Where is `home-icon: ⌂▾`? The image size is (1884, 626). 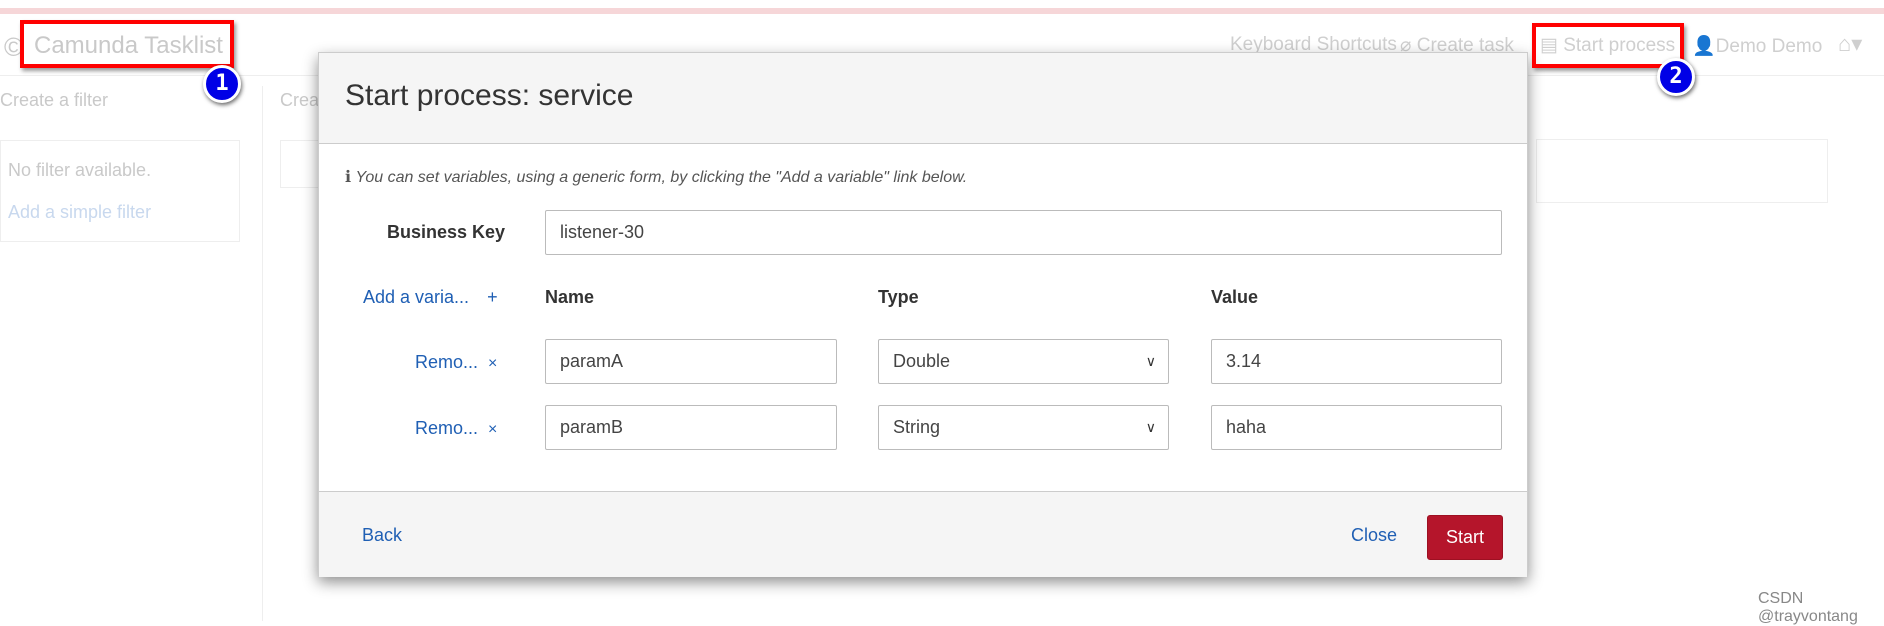
home-icon: ⌂▾ is located at coordinates (1850, 44).